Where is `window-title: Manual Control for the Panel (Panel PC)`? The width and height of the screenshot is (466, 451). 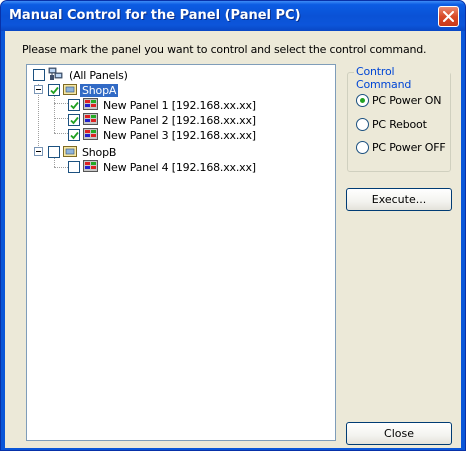 window-title: Manual Control for the Panel (Panel PC) is located at coordinates (155, 15).